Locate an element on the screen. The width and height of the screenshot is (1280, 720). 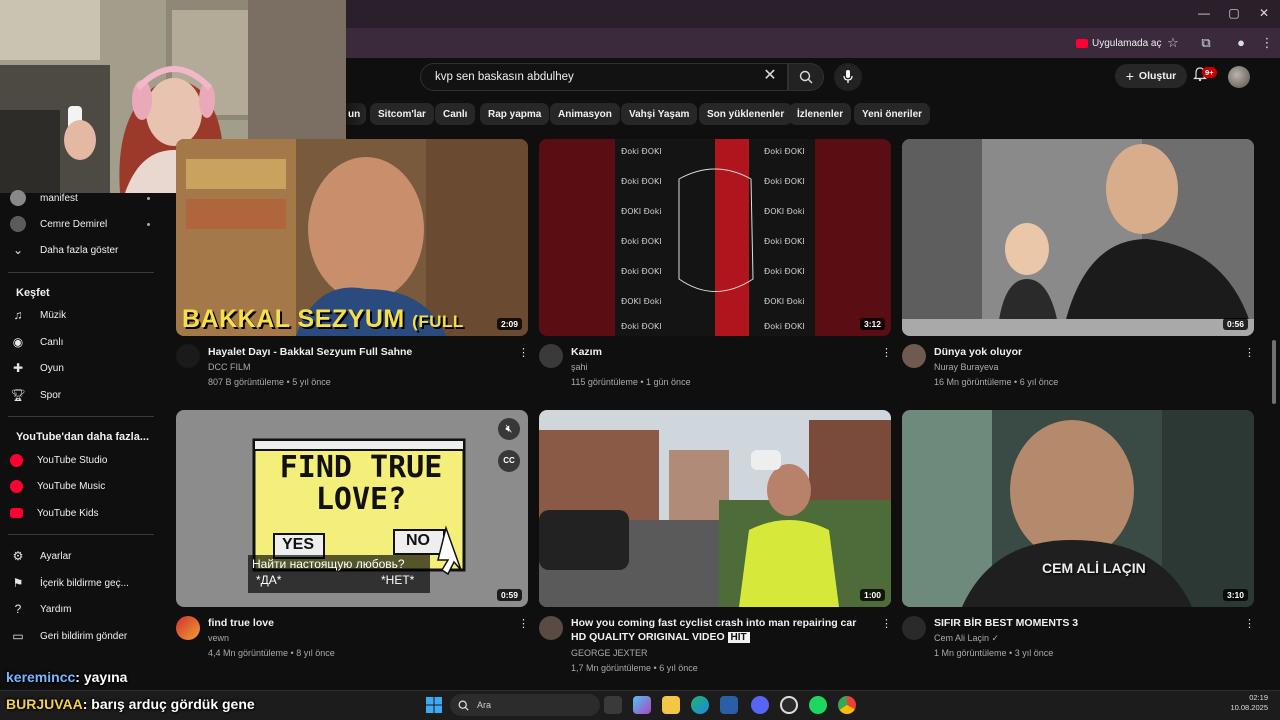
flag-icon: ⚑ is located at coordinates (18, 583).